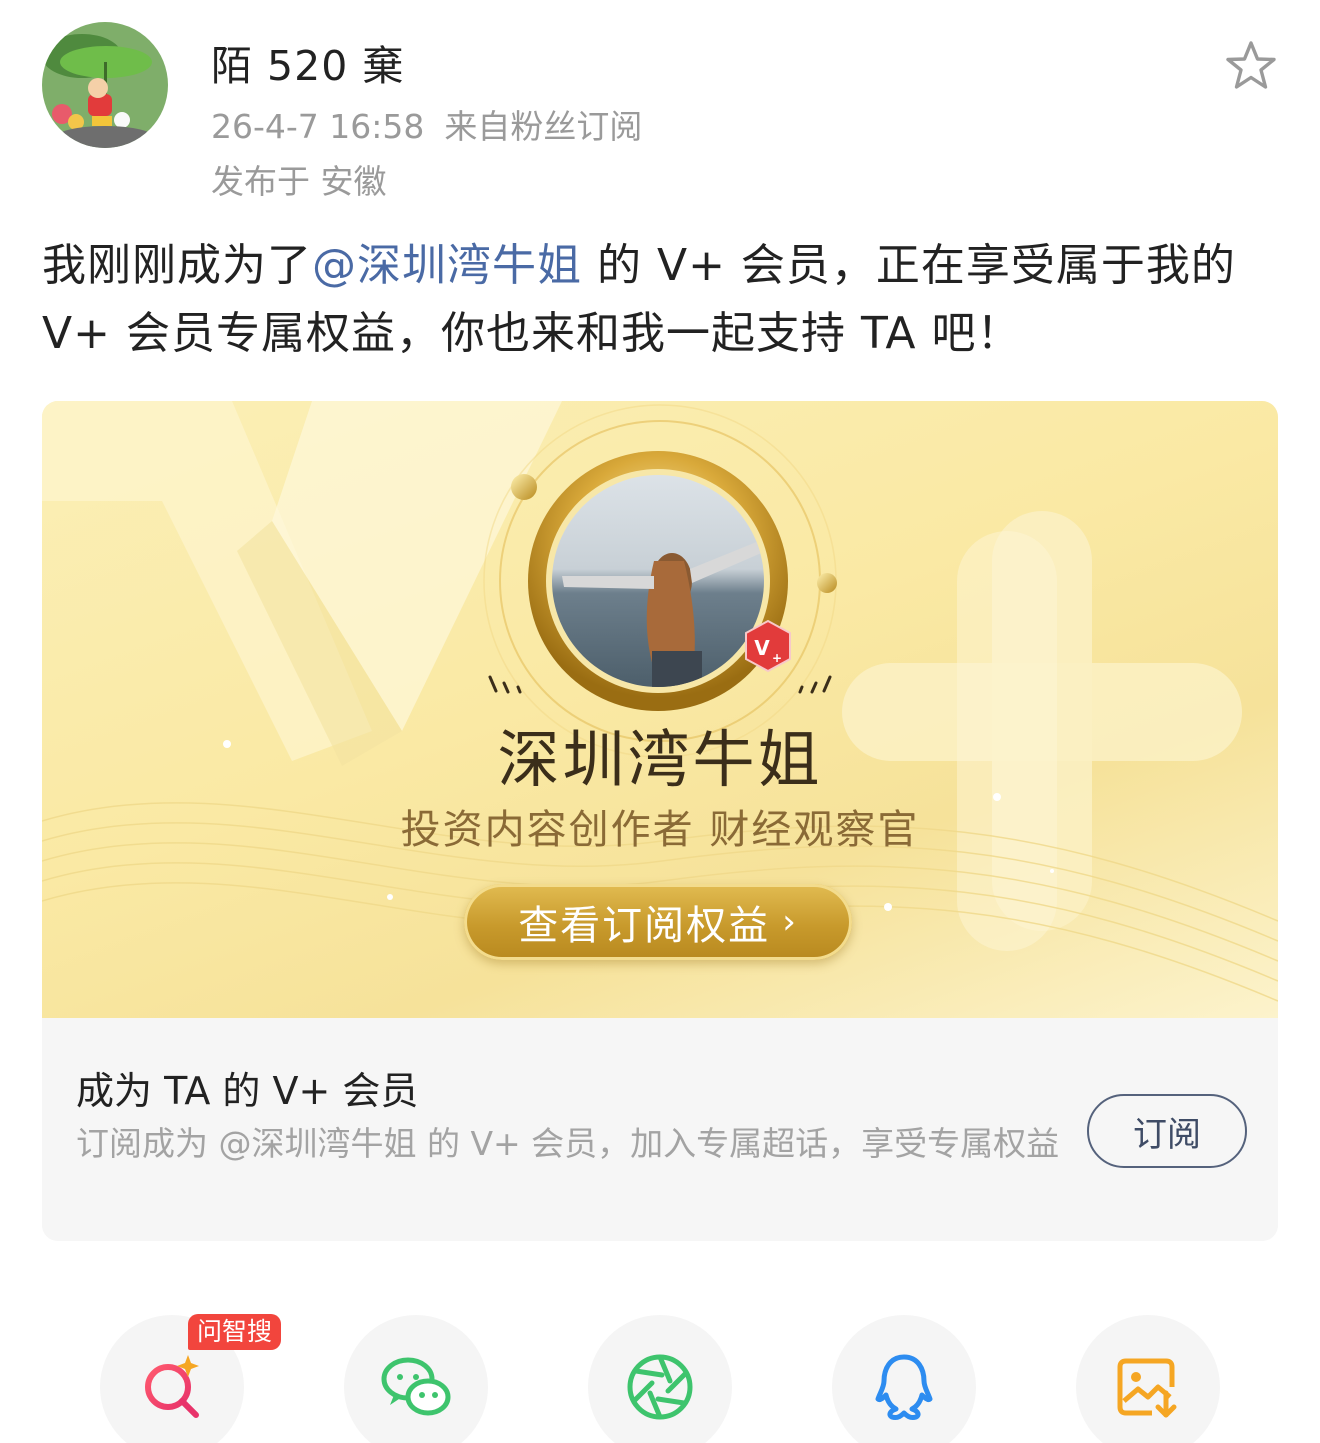 This screenshot has height=1443, width=1320. Describe the element at coordinates (660, 759) in the screenshot. I see `creator-name: 深圳湾牛姐` at that location.